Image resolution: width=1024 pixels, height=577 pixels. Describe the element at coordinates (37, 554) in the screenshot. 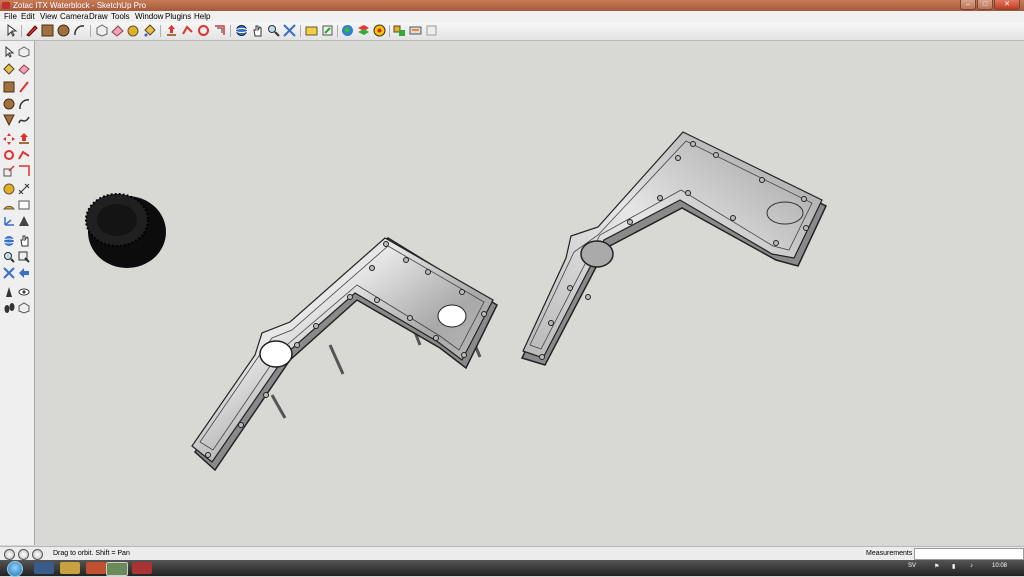

I see `instructor-icon` at that location.